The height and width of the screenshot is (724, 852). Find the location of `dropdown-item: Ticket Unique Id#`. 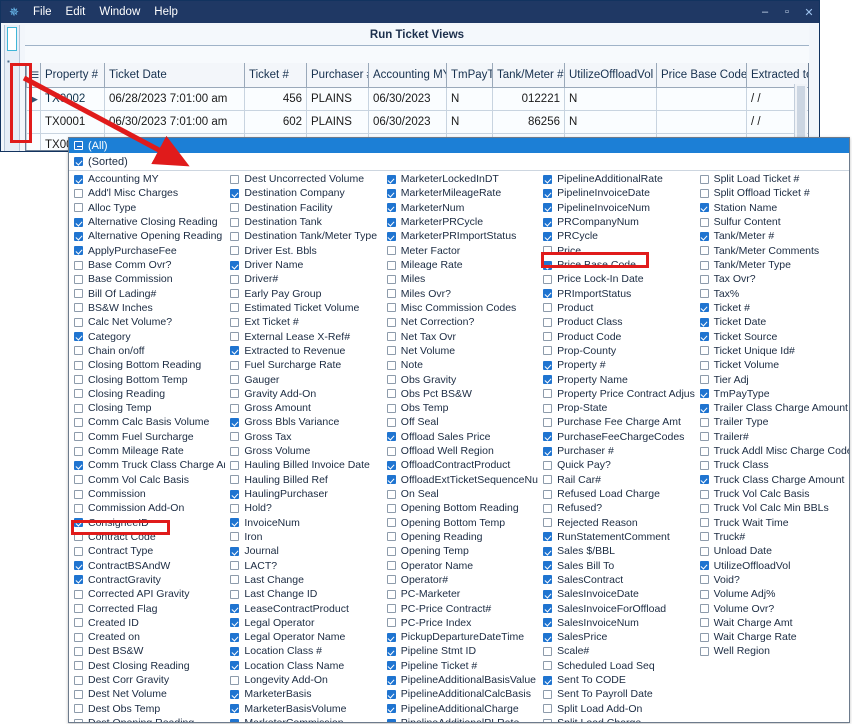

dropdown-item: Ticket Unique Id# is located at coordinates (772, 351).